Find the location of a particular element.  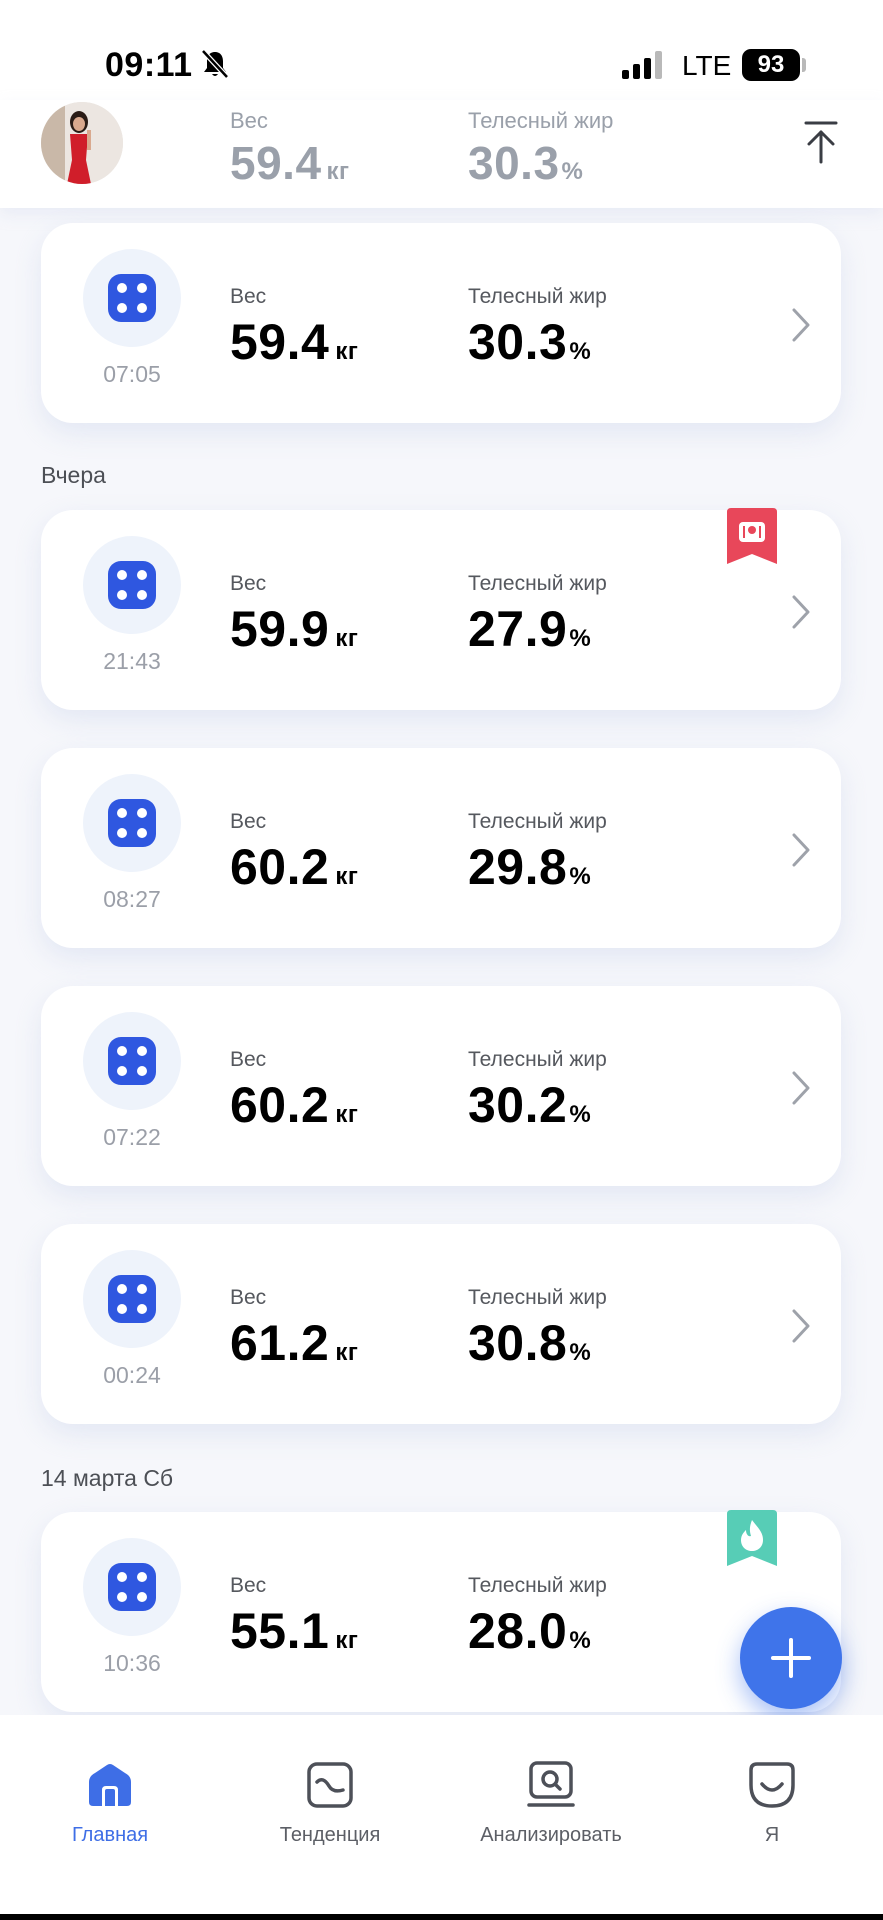

header-weight-label: Вес is located at coordinates (249, 120).